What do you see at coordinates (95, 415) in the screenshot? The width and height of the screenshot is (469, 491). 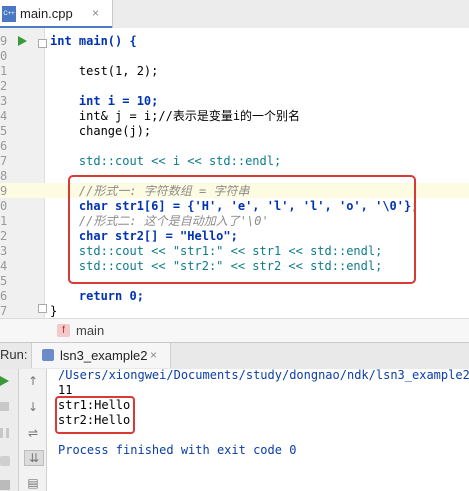 I see `highlight-box-output` at bounding box center [95, 415].